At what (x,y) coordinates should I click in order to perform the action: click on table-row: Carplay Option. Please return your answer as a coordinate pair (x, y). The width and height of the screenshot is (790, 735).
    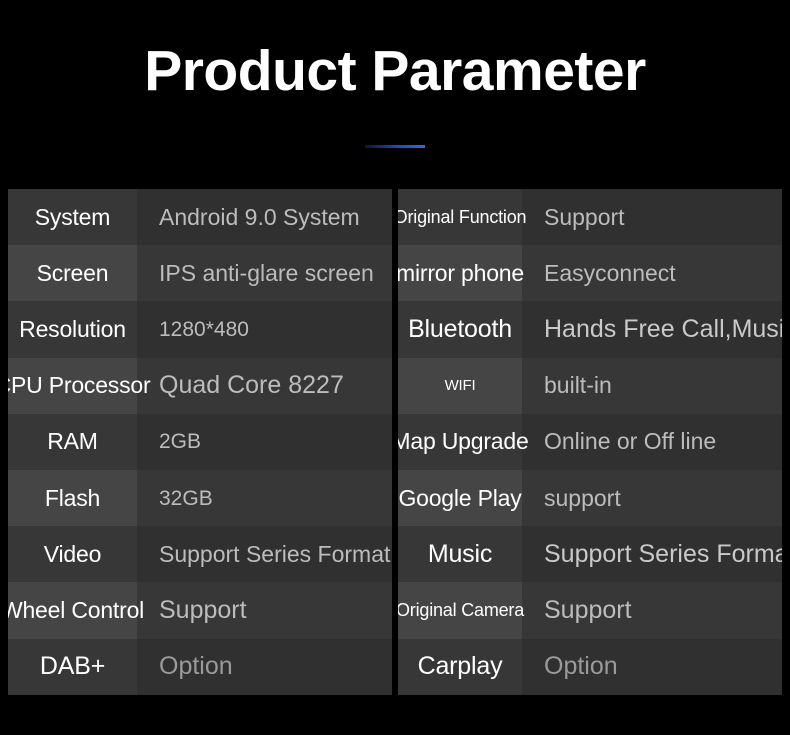
    Looking at the image, I should click on (590, 666).